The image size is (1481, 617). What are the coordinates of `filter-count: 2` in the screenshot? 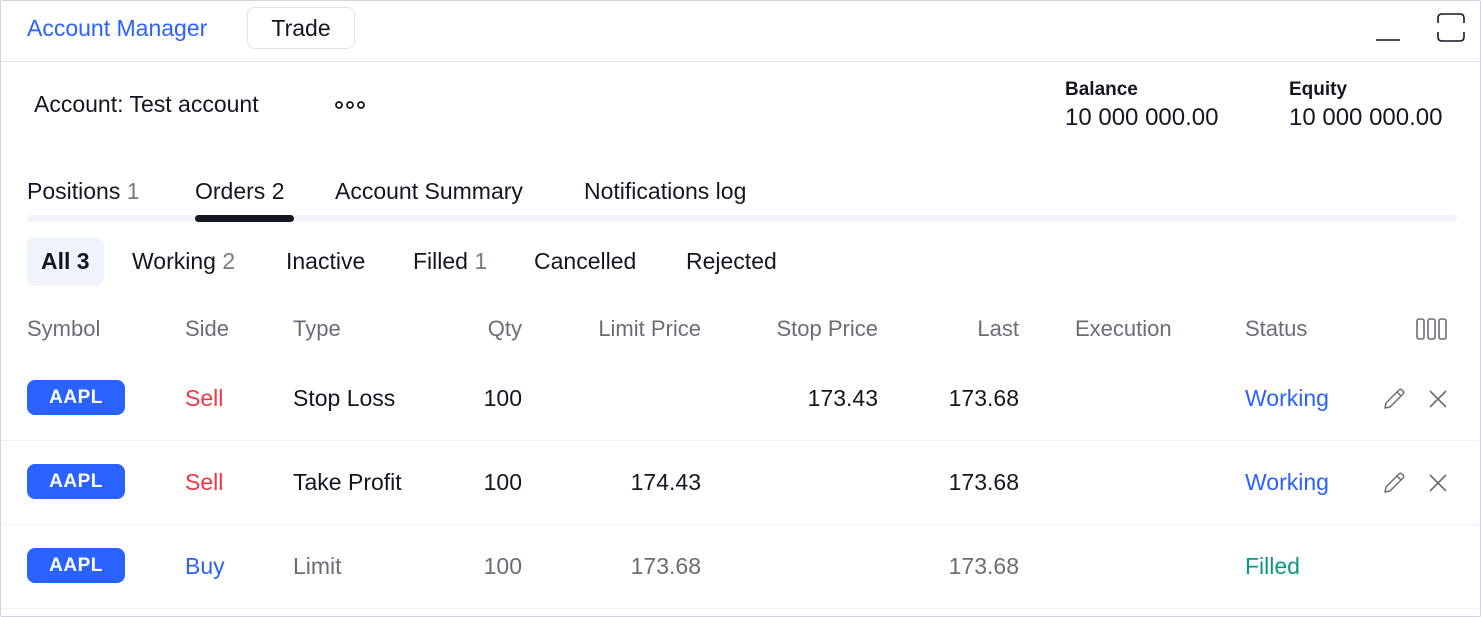 It's located at (229, 261).